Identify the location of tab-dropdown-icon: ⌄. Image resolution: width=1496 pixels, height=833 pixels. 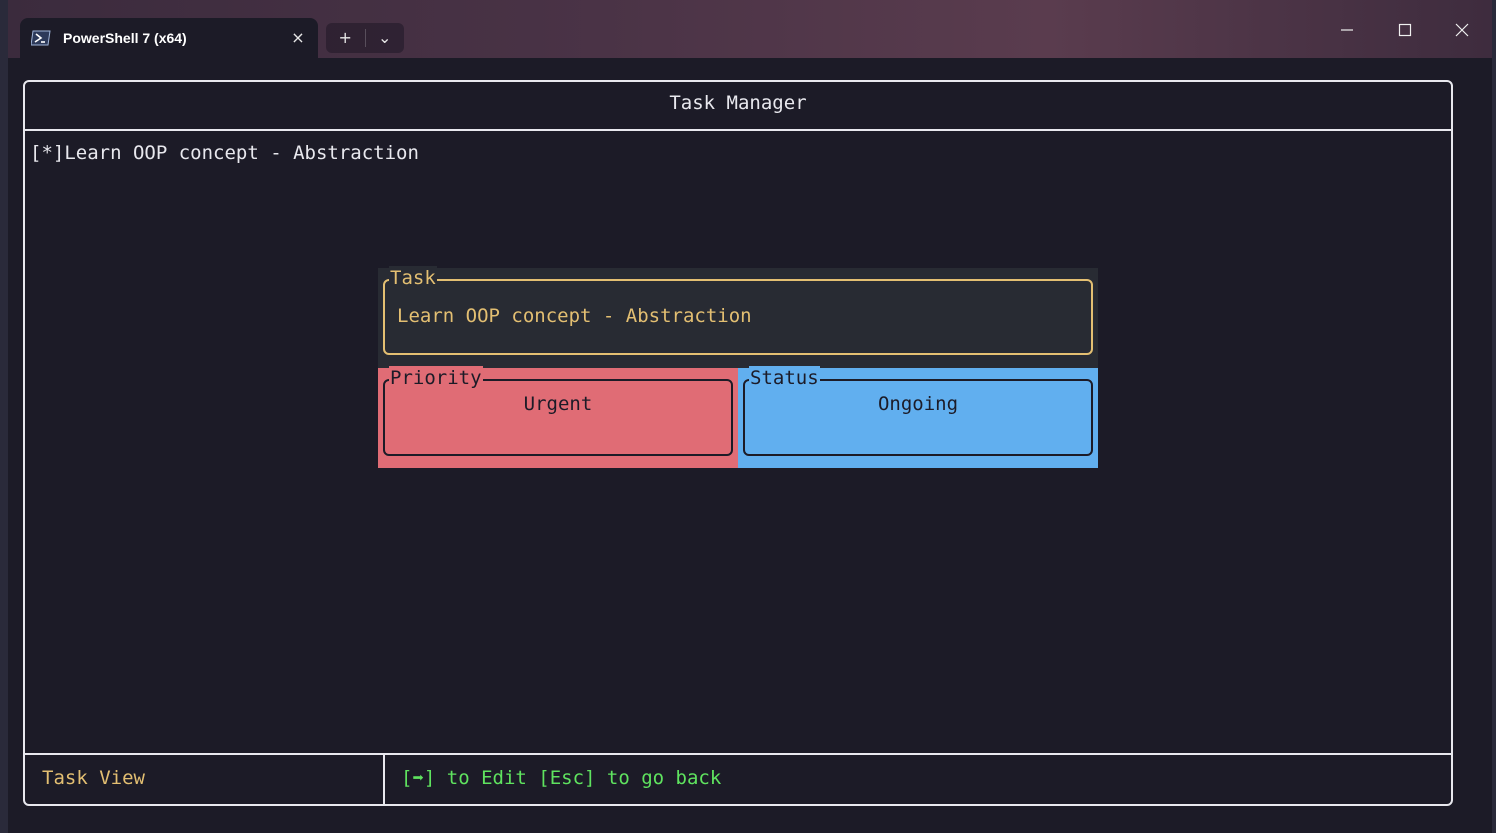
(384, 38).